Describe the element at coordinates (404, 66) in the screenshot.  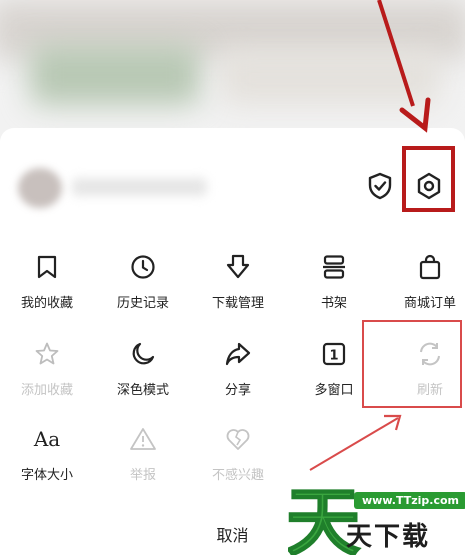
I see `arrow-down-icon` at that location.